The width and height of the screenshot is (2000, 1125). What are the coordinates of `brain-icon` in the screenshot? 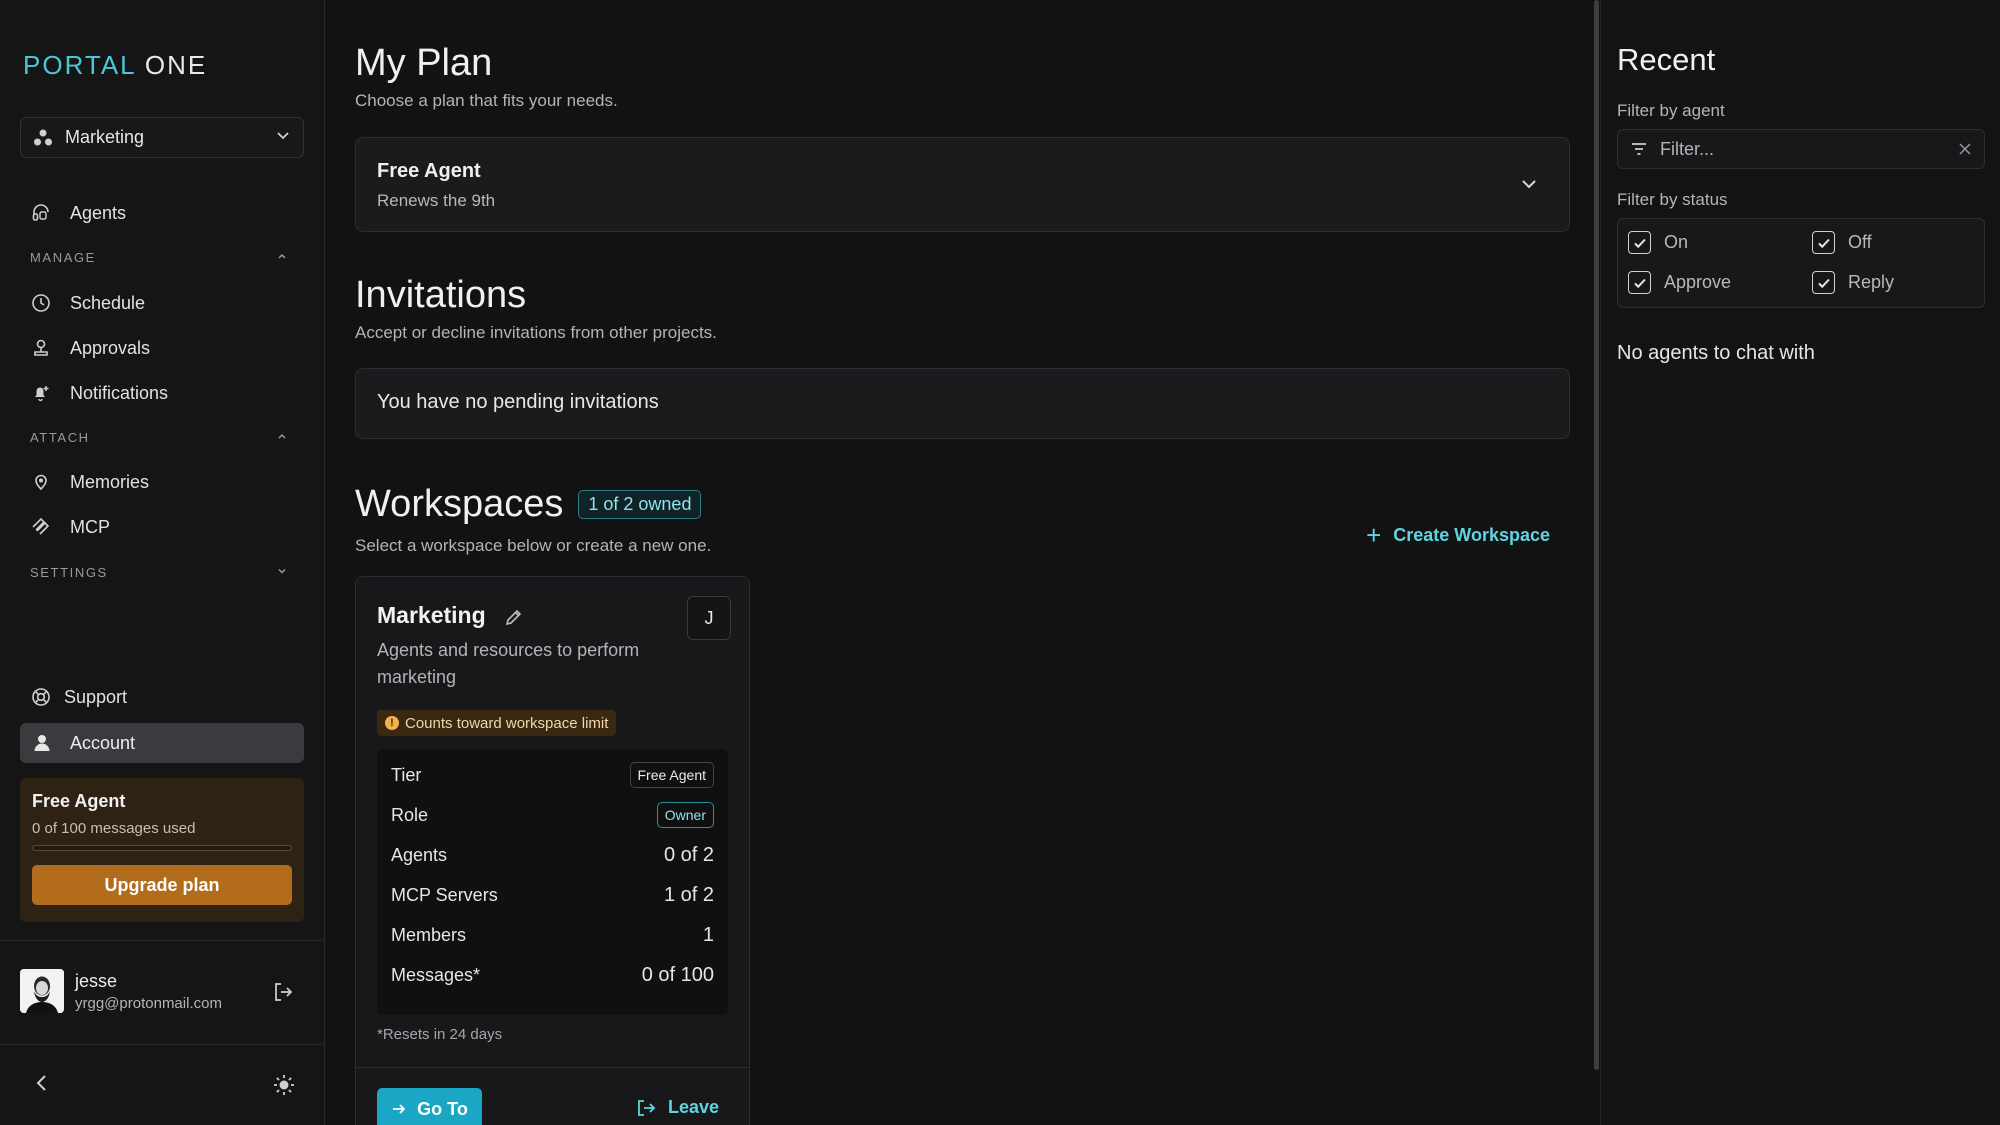 It's located at (41, 482).